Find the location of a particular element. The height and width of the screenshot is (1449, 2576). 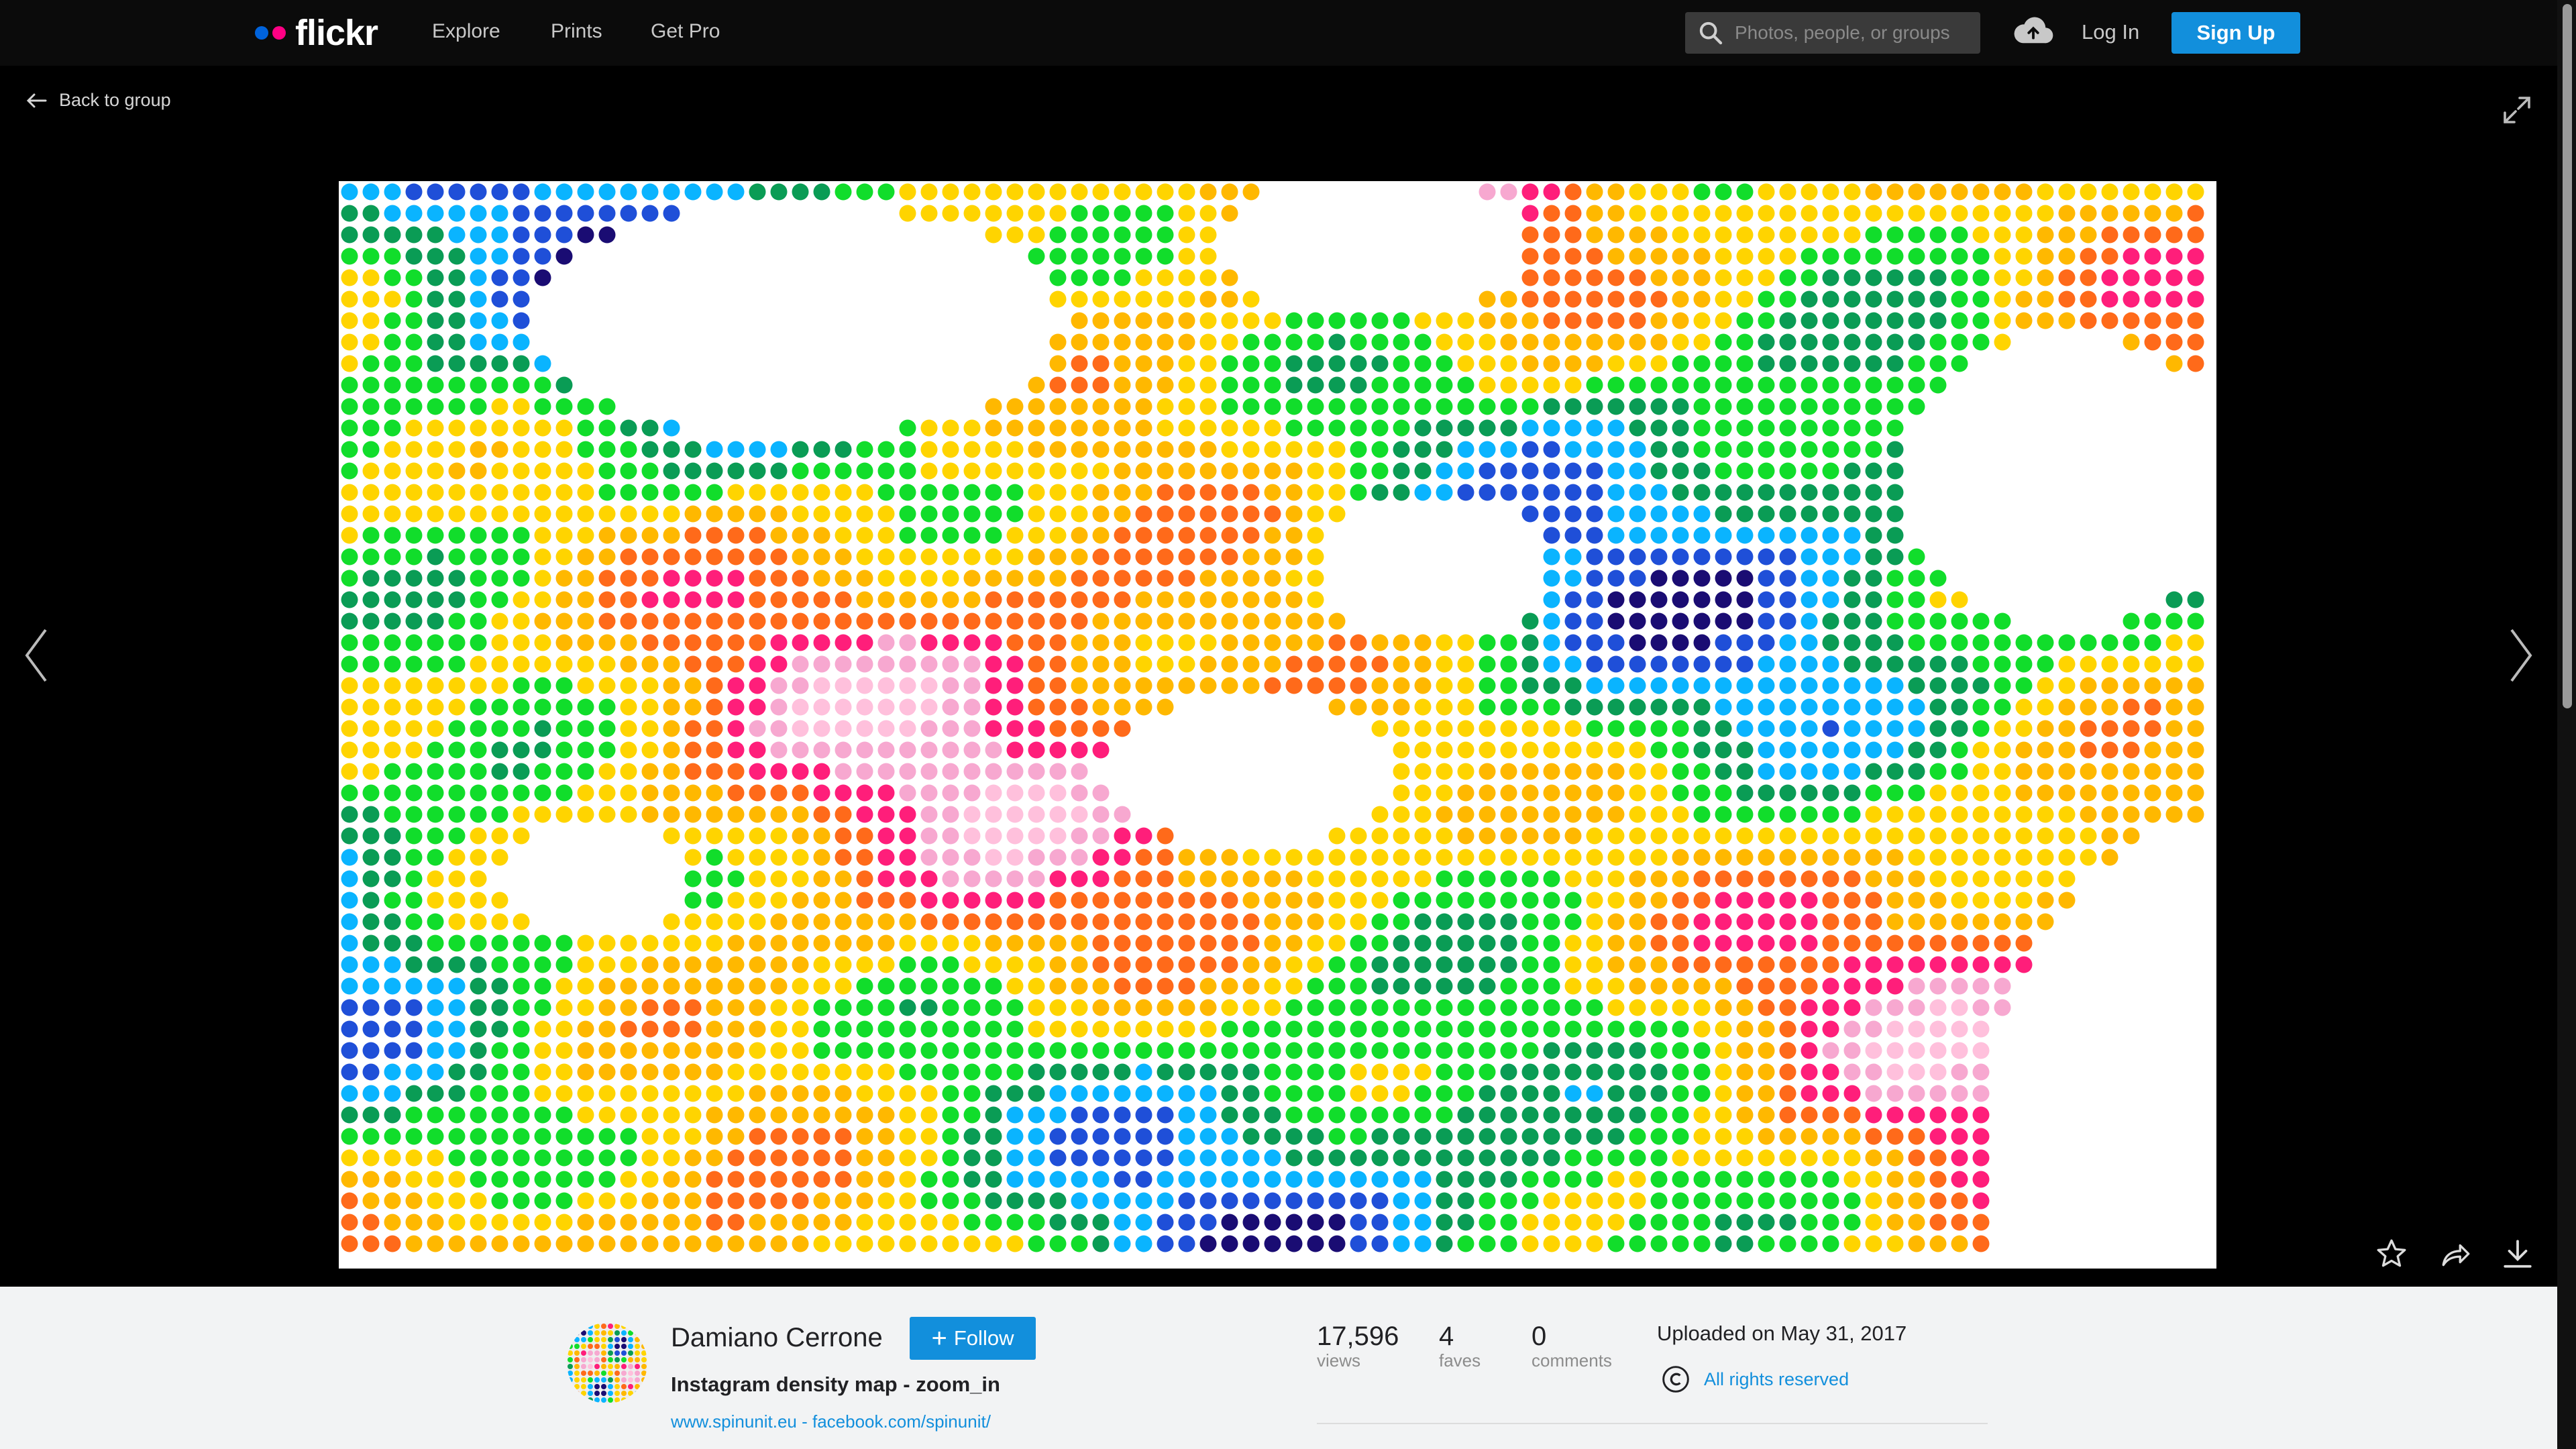

nav-explore: Explore is located at coordinates (466, 31).